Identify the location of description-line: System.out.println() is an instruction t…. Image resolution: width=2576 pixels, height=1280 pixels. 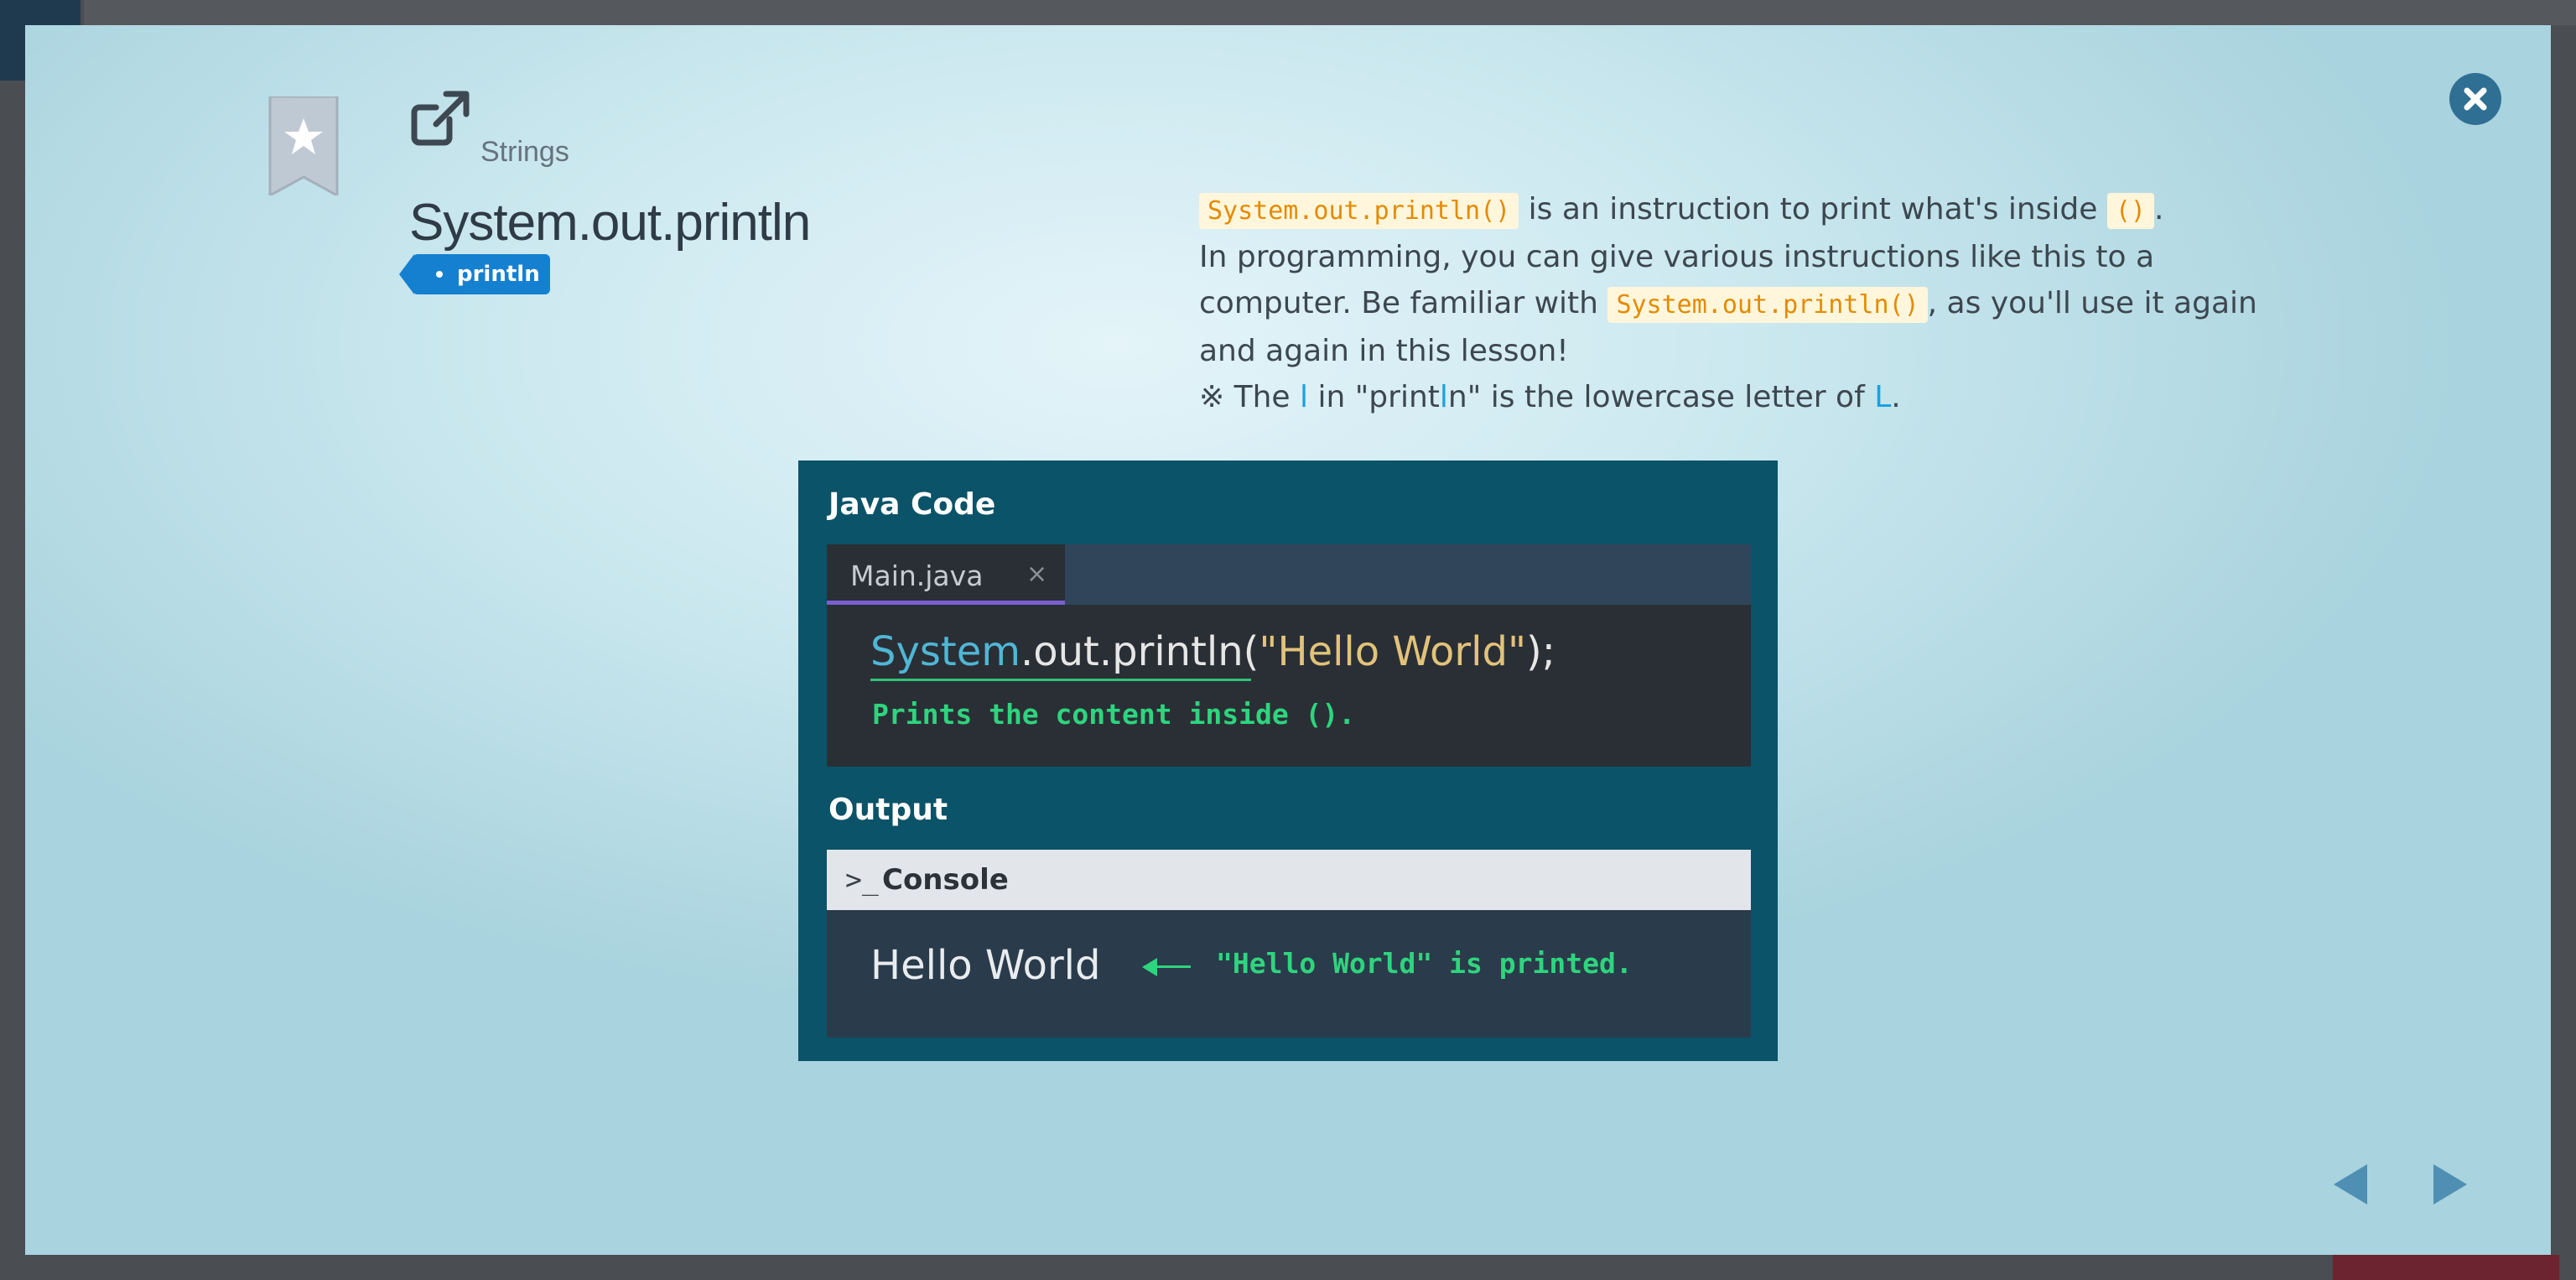
(1744, 210).